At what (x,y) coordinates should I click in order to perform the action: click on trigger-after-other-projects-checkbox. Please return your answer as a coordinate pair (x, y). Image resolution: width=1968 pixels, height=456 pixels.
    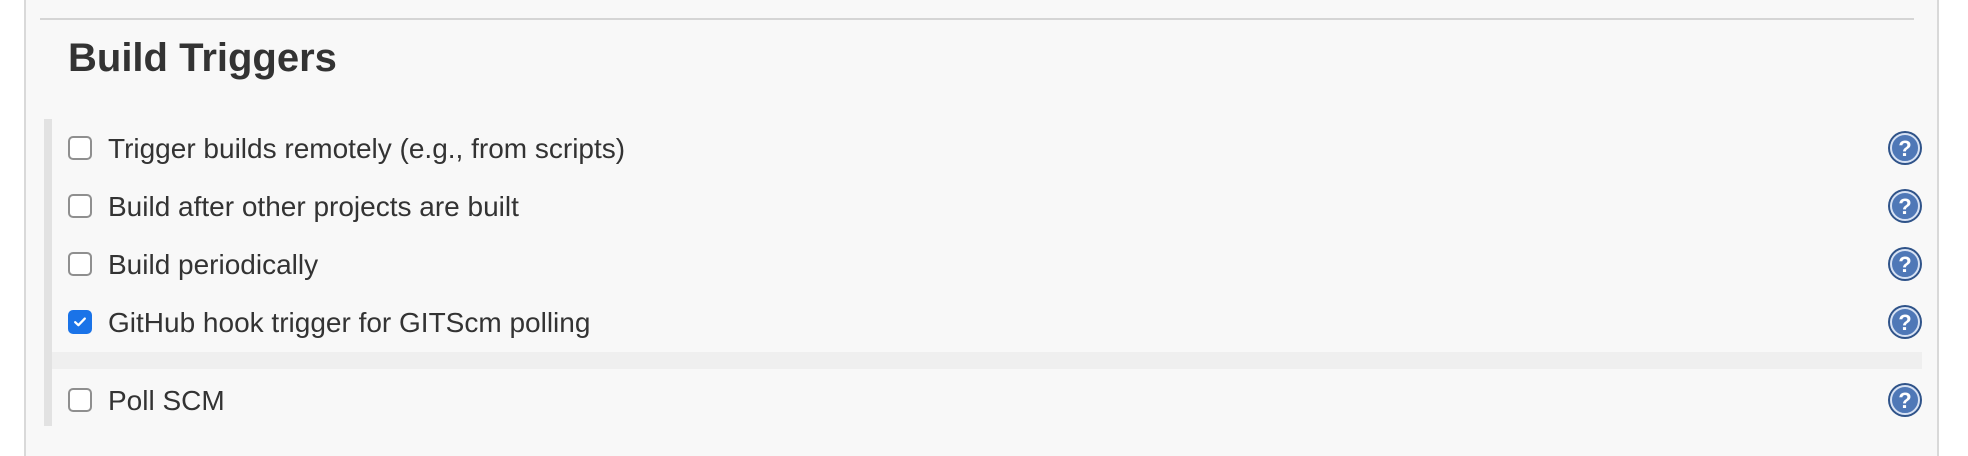
    Looking at the image, I should click on (80, 206).